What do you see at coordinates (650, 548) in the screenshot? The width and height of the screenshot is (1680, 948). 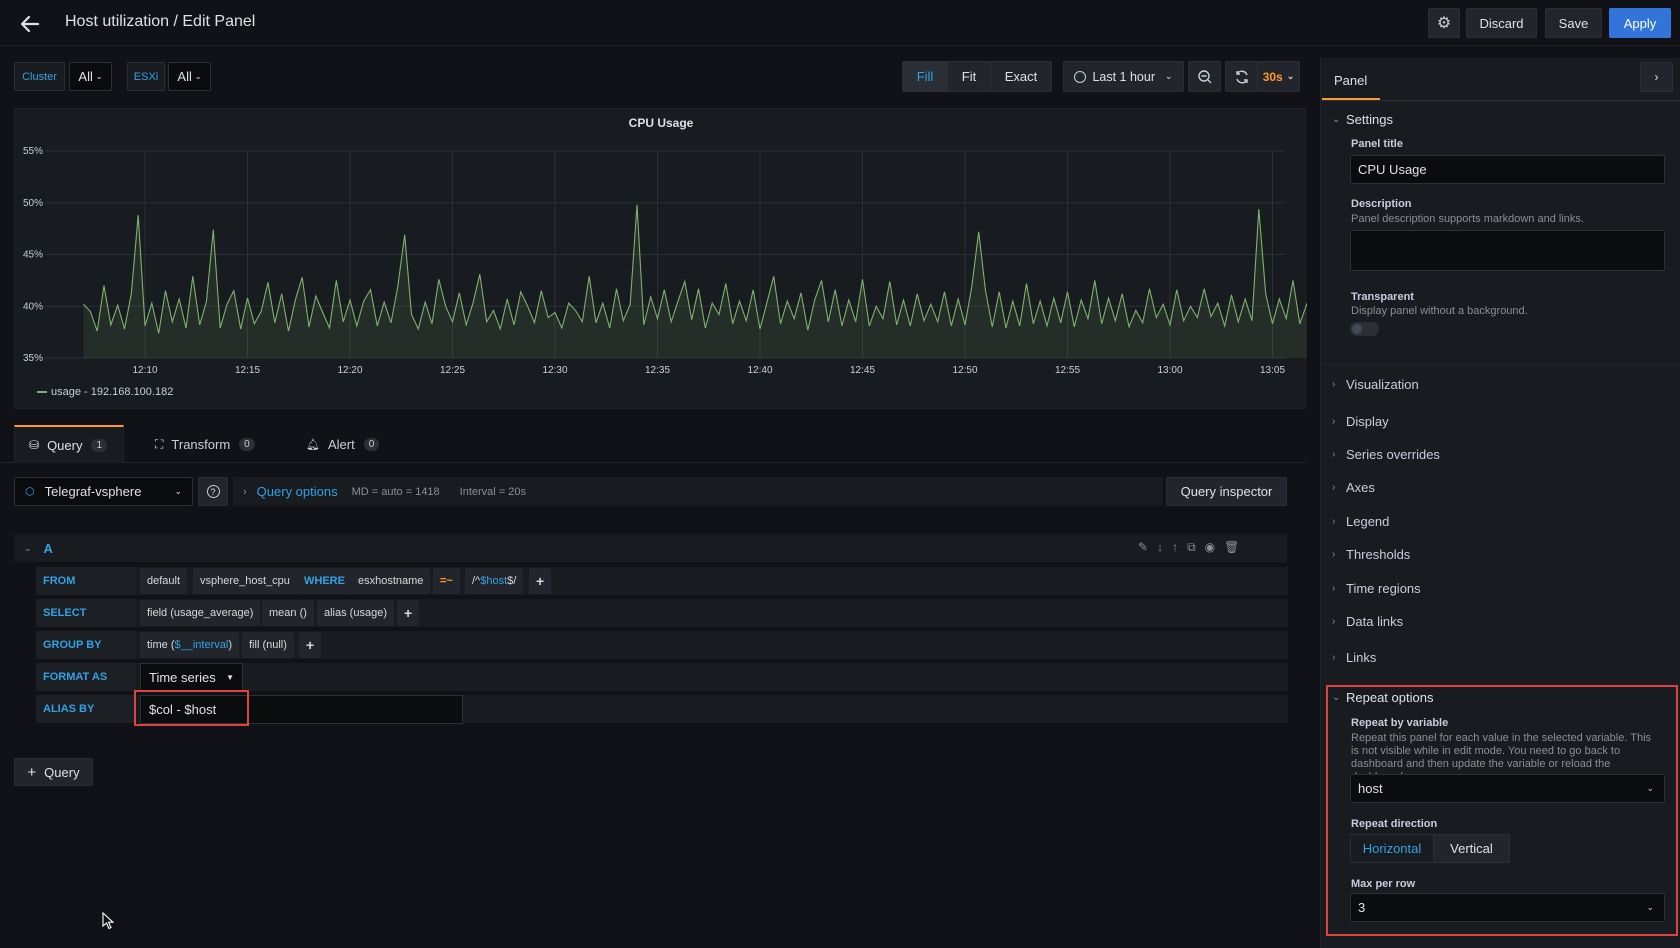 I see `query-row-header: ⌄ A` at bounding box center [650, 548].